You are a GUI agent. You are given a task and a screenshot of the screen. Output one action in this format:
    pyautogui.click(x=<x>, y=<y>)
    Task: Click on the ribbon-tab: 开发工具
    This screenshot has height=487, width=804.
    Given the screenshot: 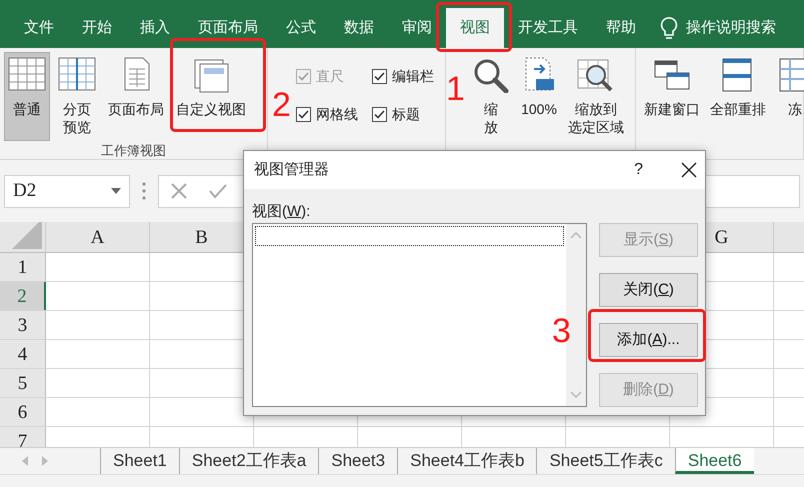 What is the action you would take?
    pyautogui.click(x=548, y=28)
    